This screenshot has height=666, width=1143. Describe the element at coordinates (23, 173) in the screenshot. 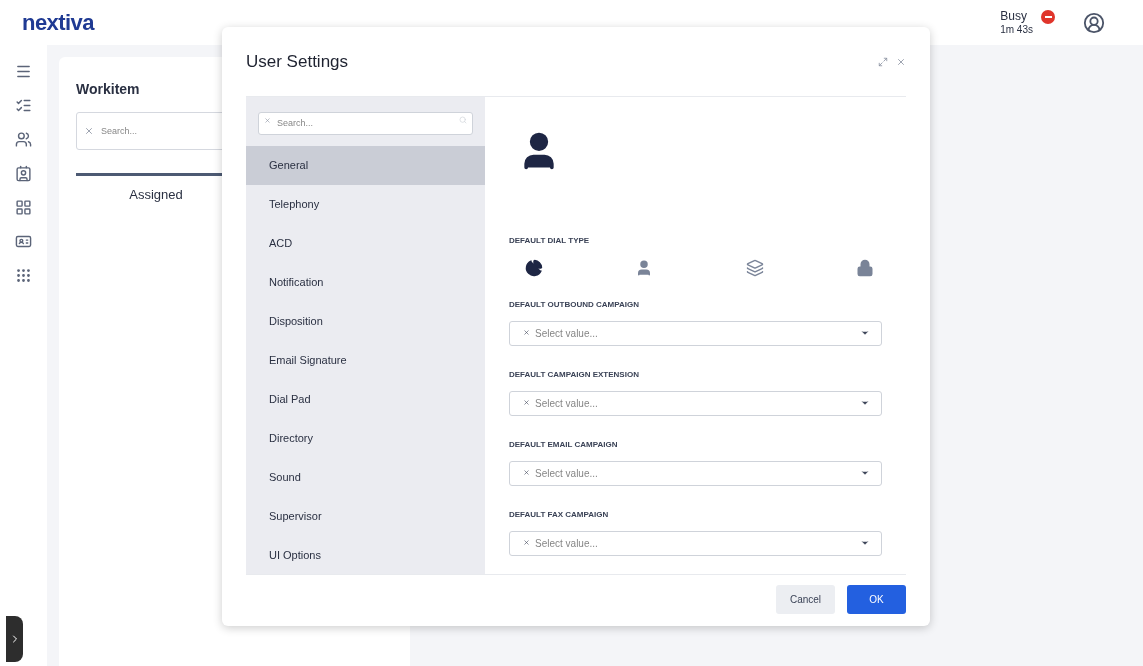

I see `contact-book-icon` at that location.